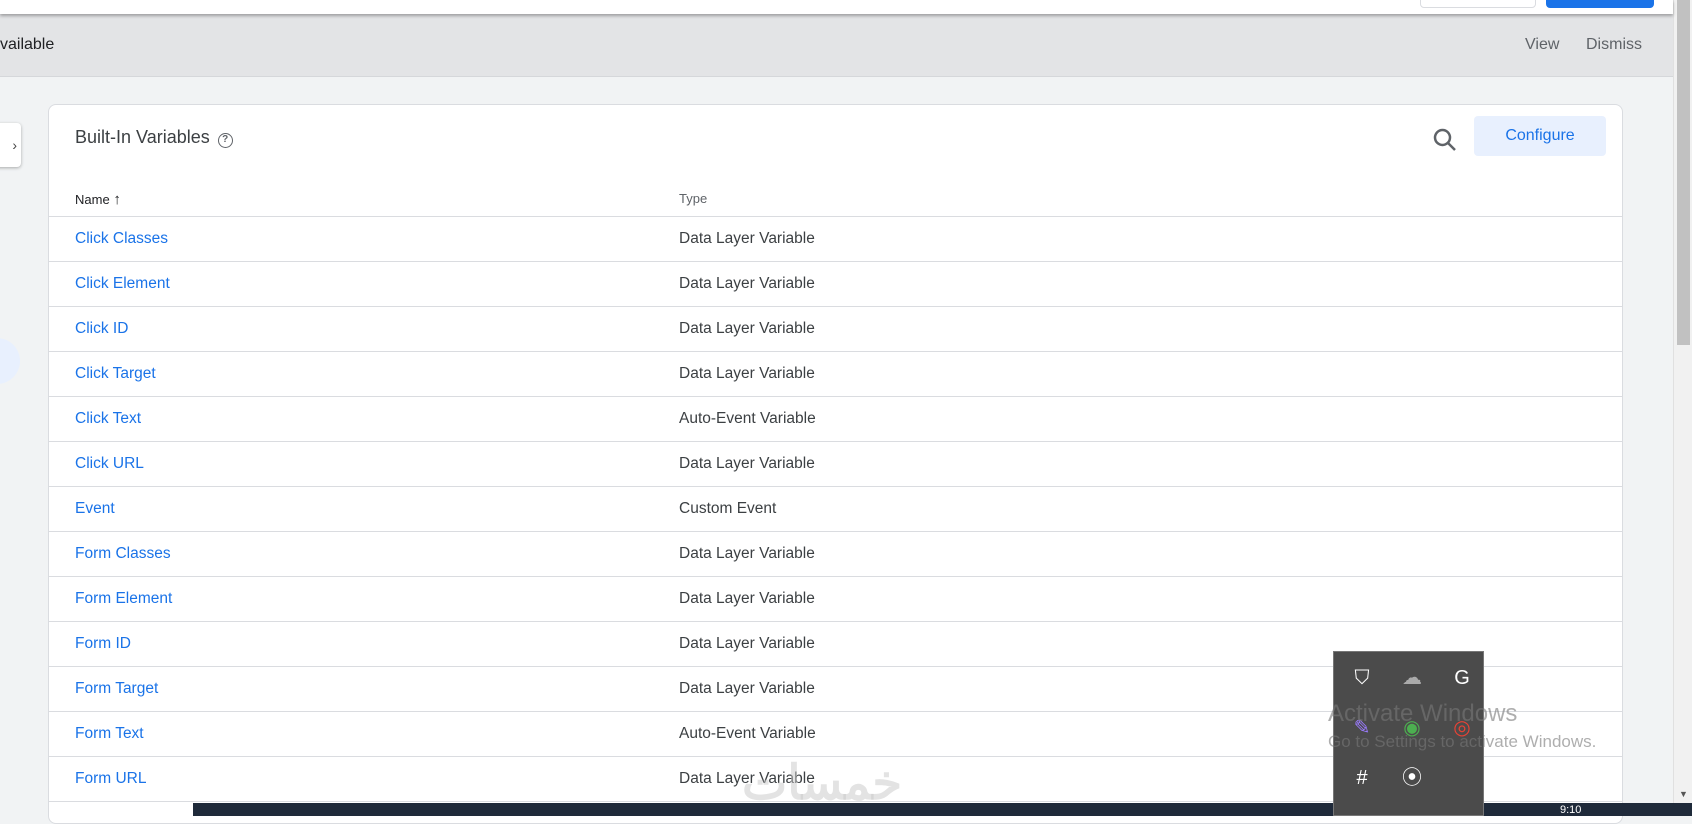  I want to click on search-icon, so click(1445, 140).